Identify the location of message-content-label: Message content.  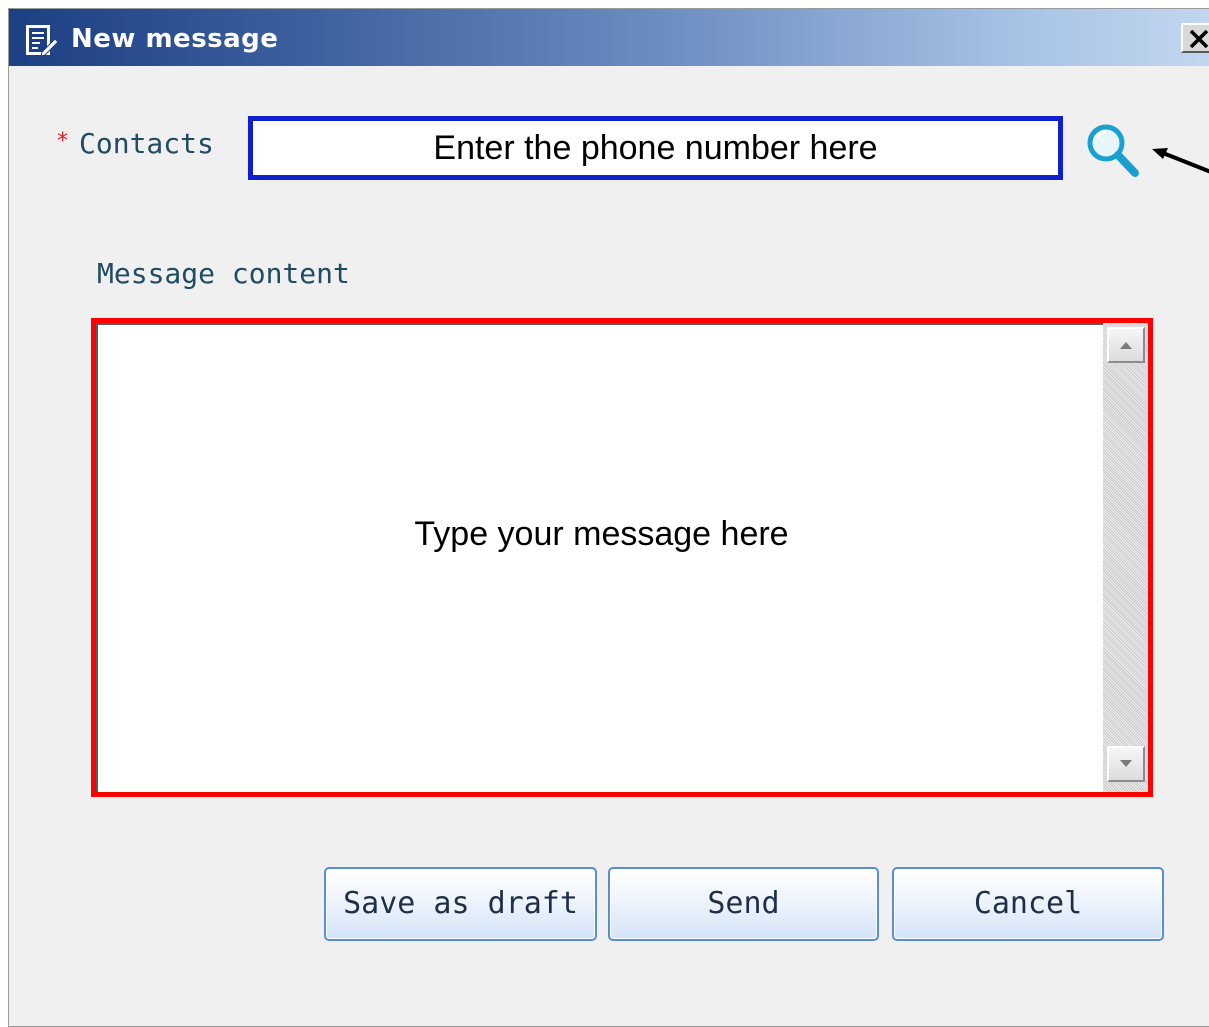
(223, 273).